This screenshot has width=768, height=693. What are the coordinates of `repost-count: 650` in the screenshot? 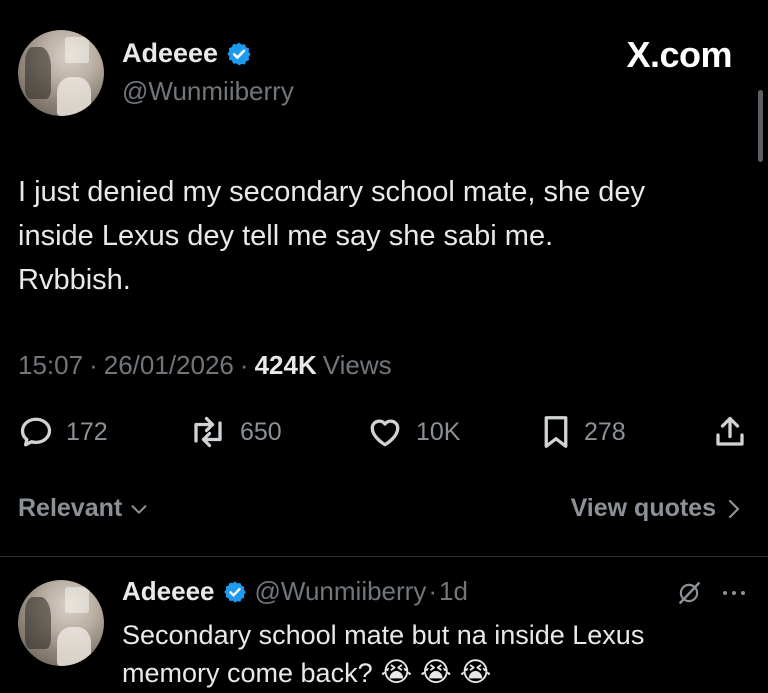 It's located at (261, 431).